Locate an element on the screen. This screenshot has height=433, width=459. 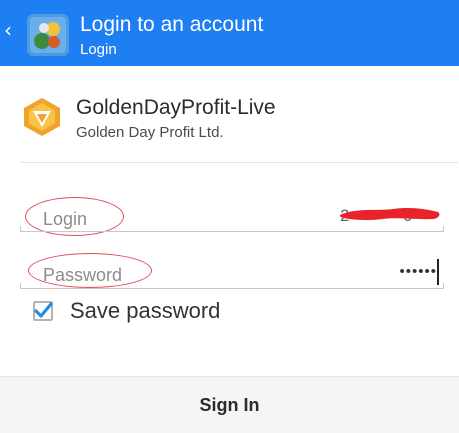
broker-company: Golden Day Profit Ltd. is located at coordinates (150, 132).